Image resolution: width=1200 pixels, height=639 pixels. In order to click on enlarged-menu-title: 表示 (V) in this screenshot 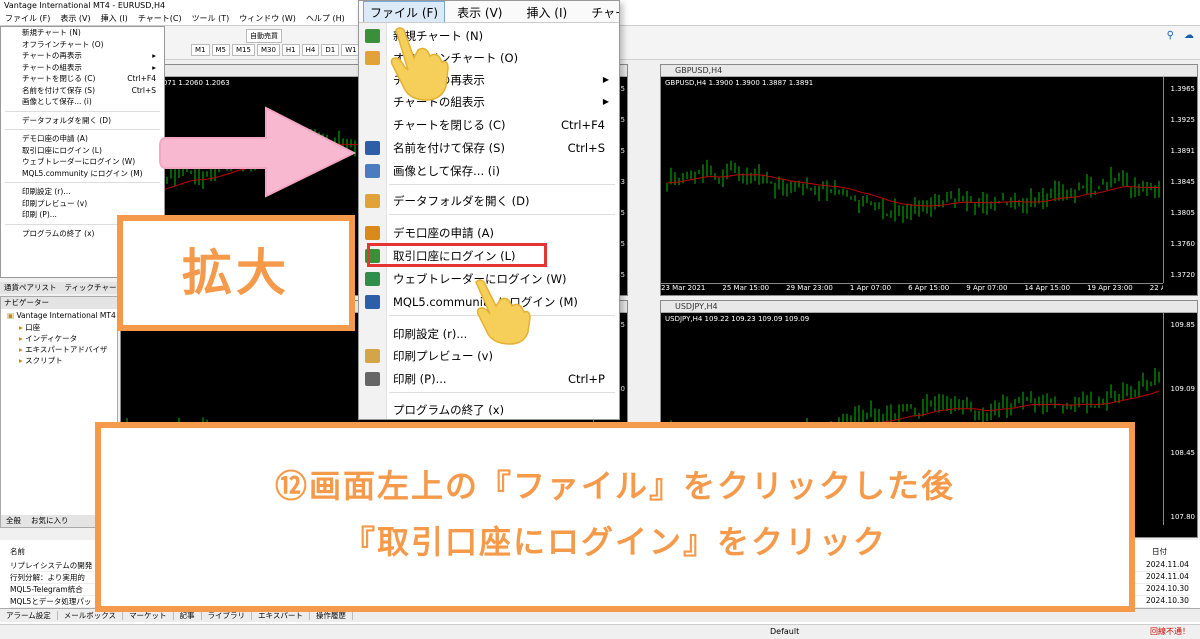, I will do `click(479, 12)`.